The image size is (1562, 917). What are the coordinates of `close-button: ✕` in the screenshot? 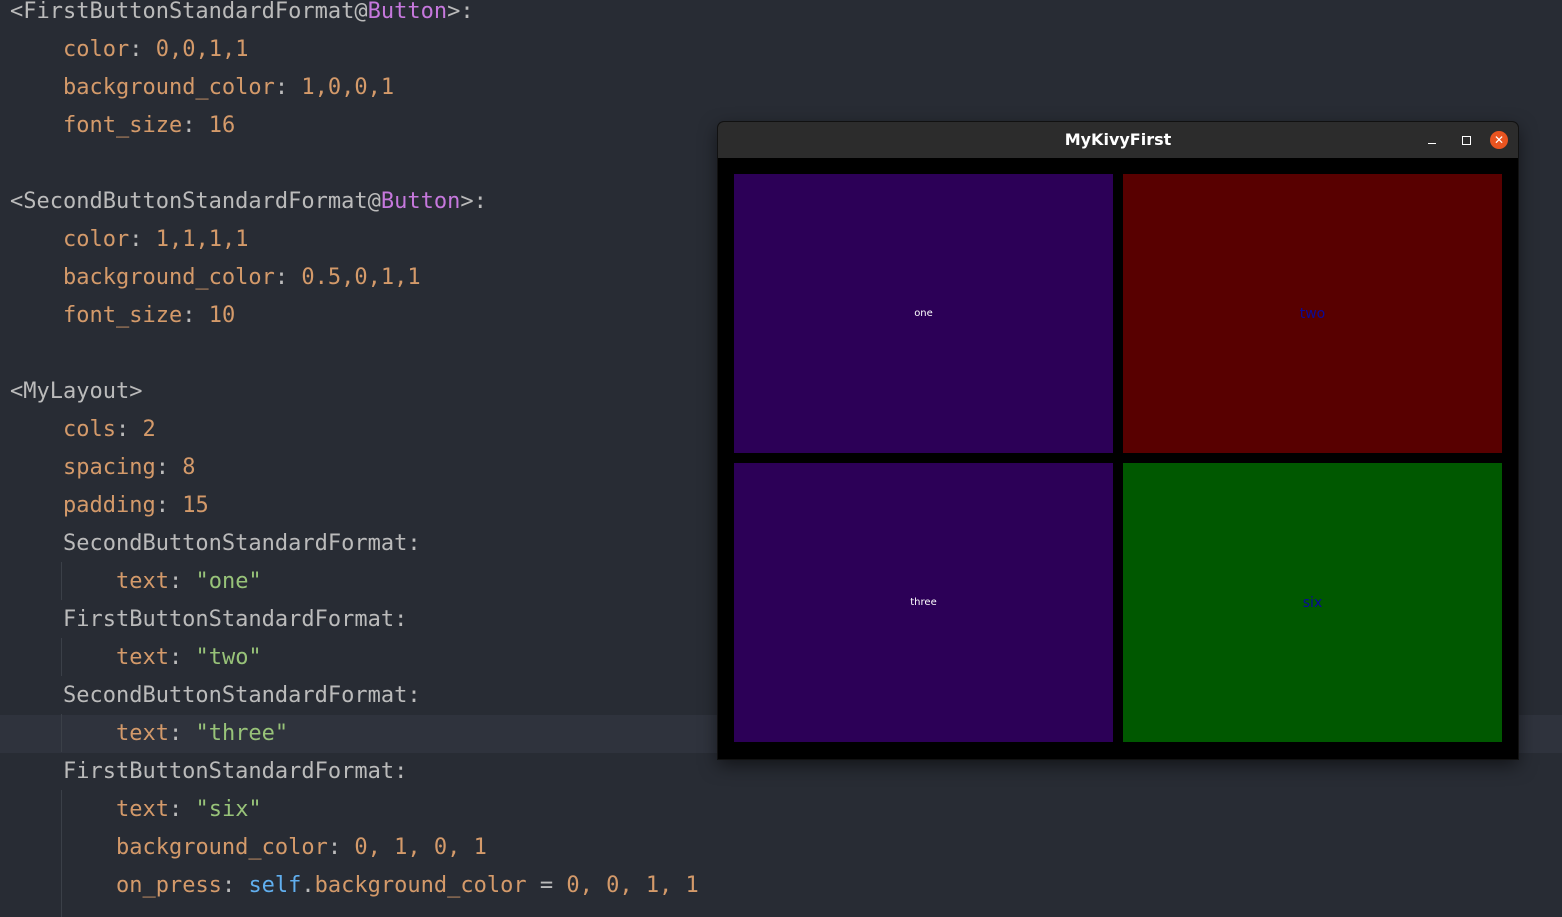 It's located at (1499, 140).